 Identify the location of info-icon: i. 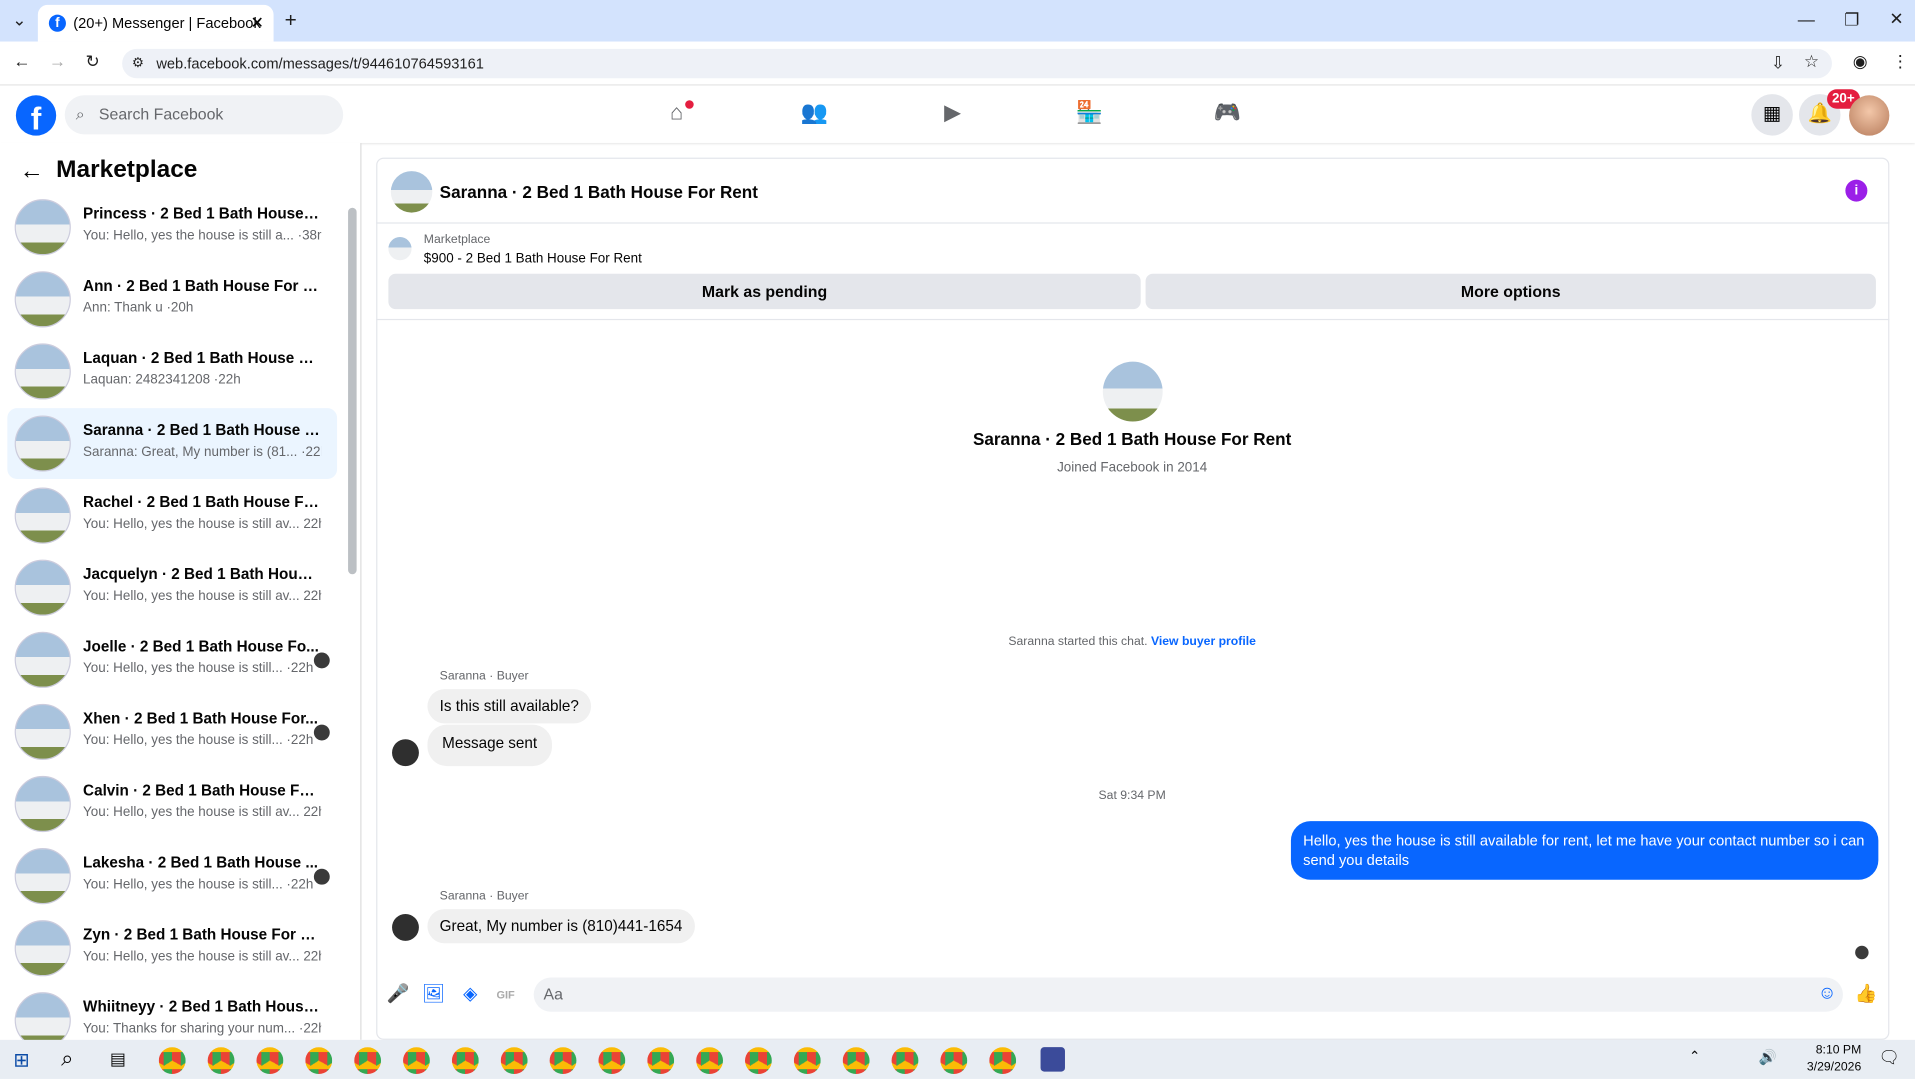
(1856, 190).